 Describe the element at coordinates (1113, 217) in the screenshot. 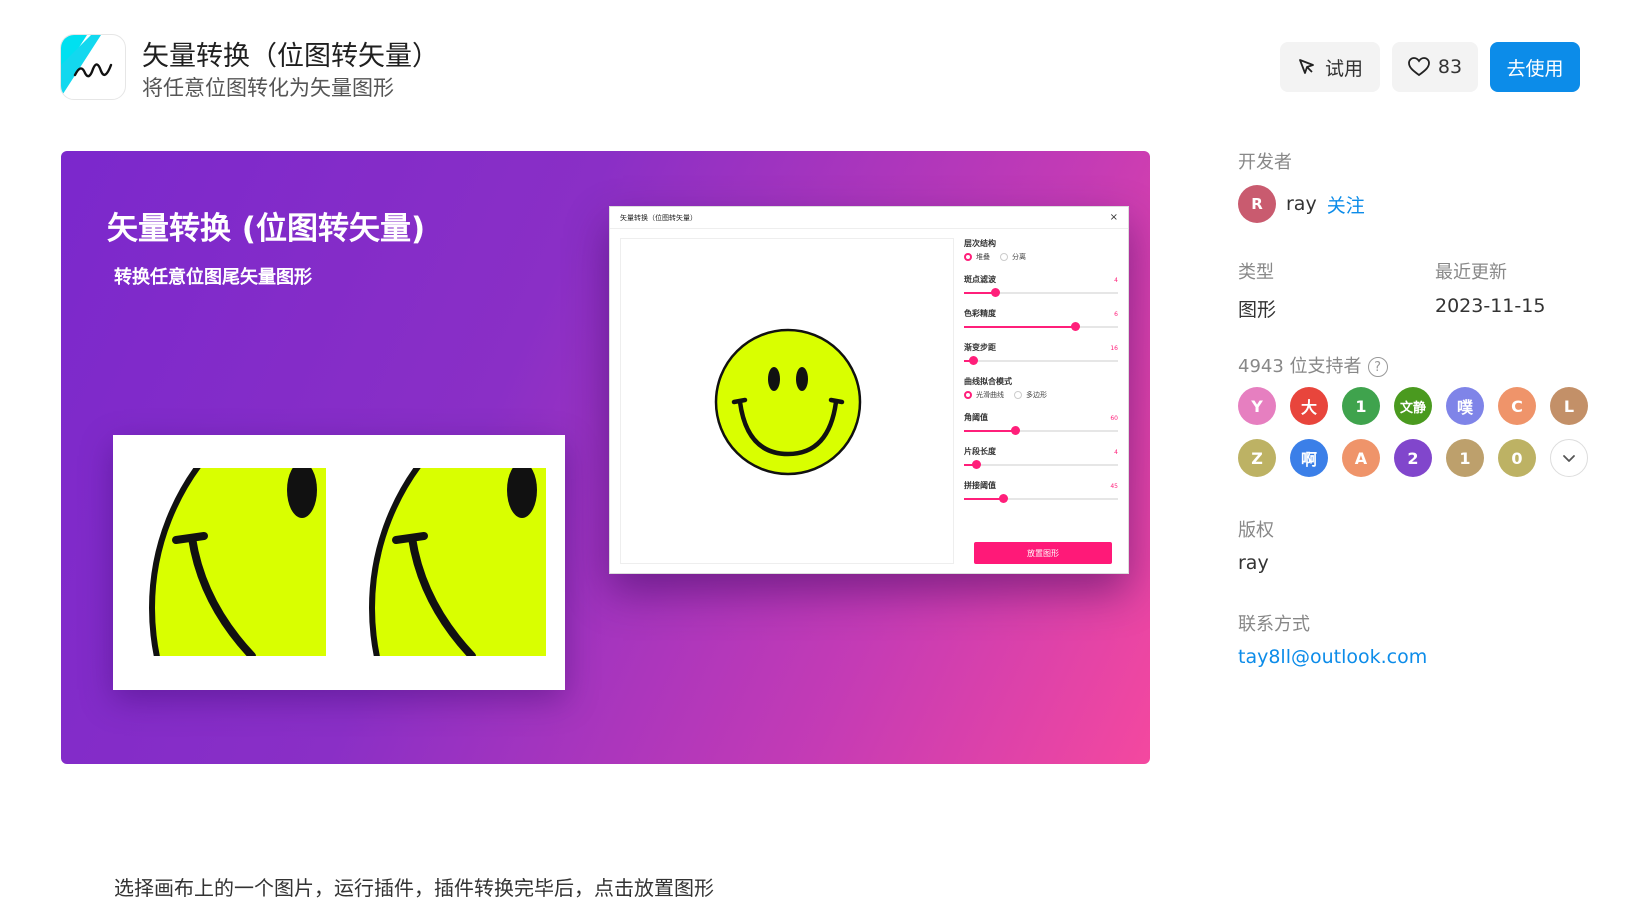

I see `close-icon: ×` at that location.